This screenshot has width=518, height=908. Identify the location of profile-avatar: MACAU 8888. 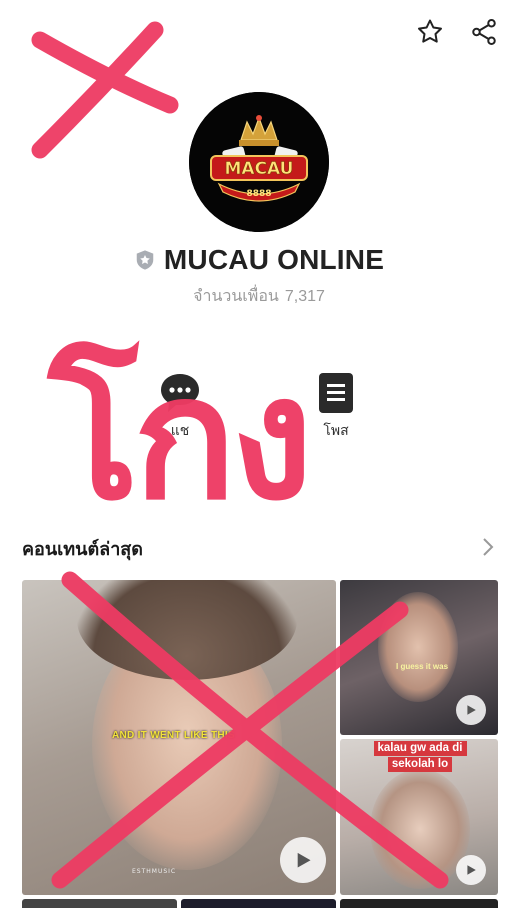
(259, 162).